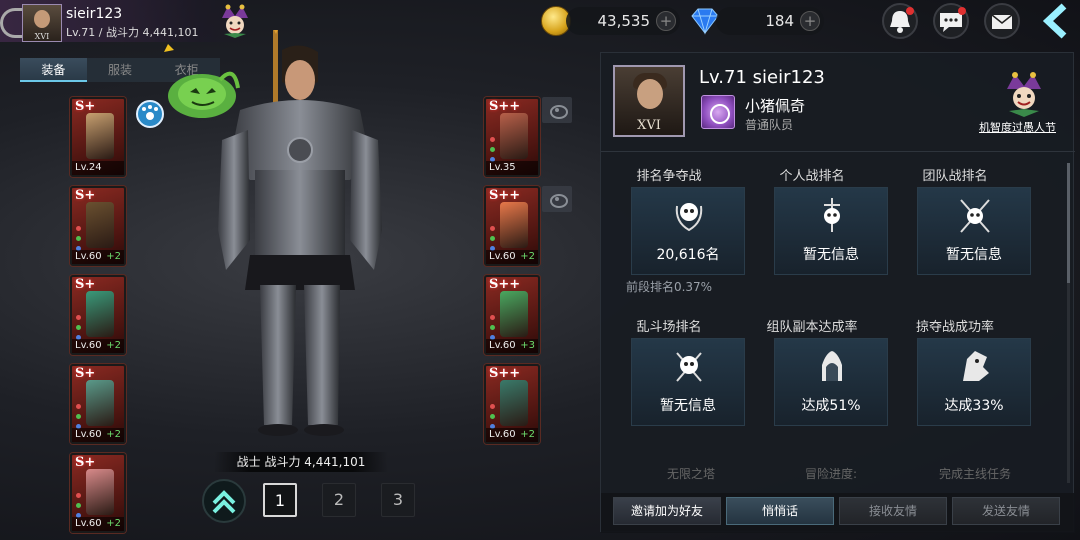  I want to click on stat-value: 20,616名, so click(688, 255).